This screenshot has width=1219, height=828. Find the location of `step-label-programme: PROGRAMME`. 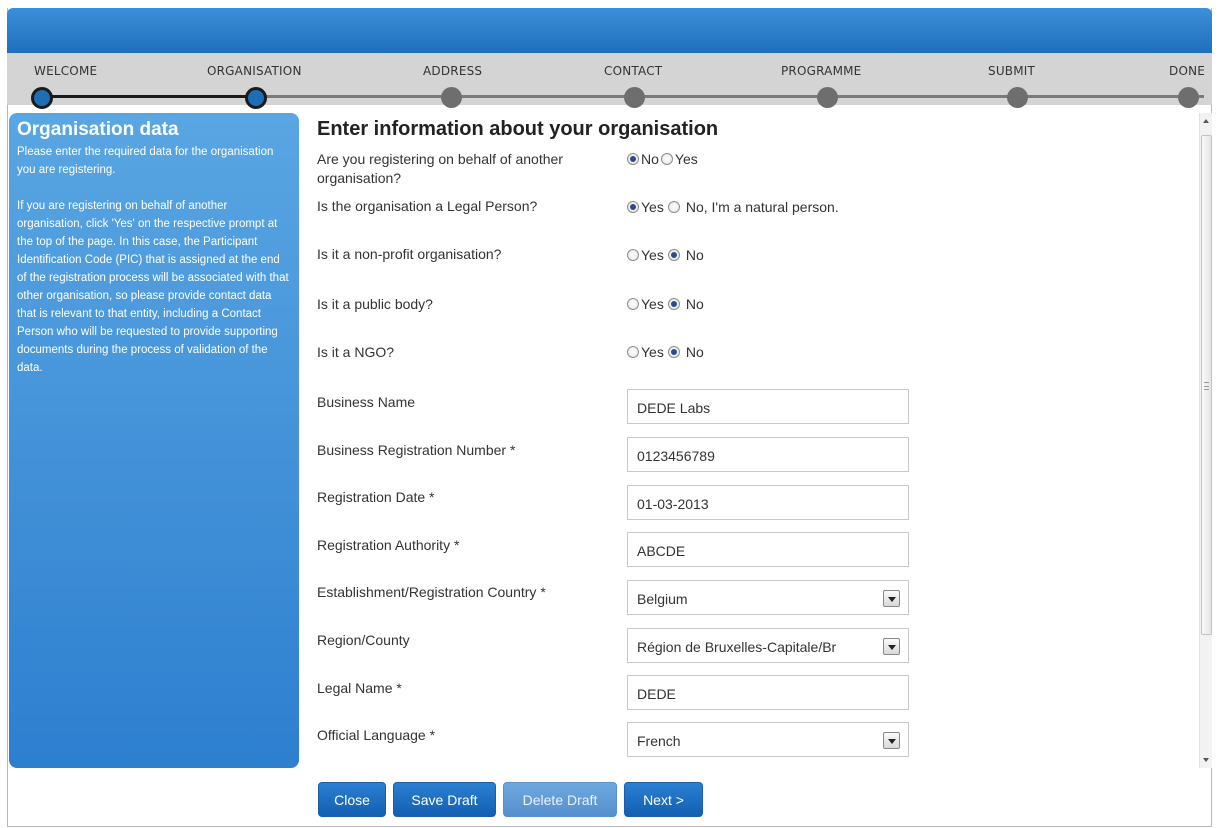

step-label-programme: PROGRAMME is located at coordinates (821, 71).